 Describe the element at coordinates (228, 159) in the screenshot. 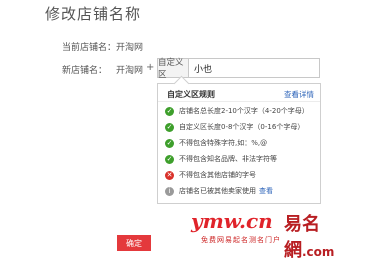

I see `rule-text: 不得包含知名品牌、非法字符等` at that location.